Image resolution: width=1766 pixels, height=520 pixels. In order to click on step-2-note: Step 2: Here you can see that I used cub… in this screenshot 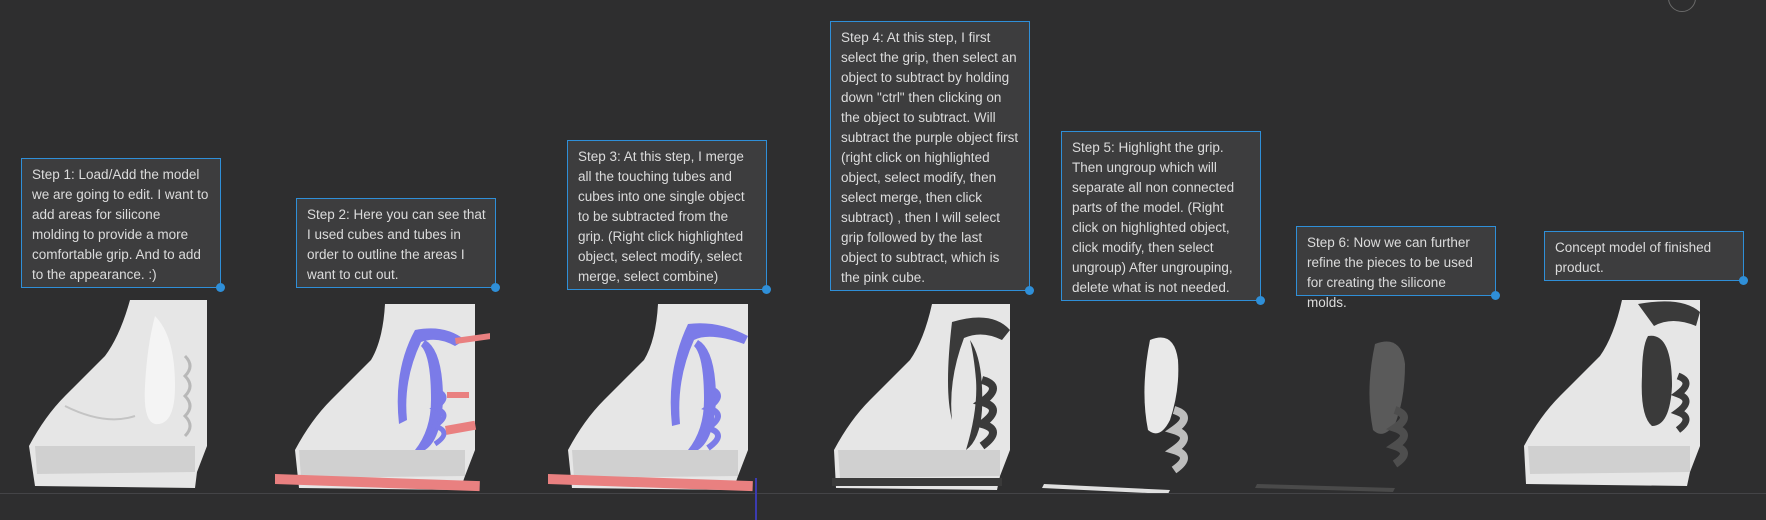, I will do `click(398, 245)`.